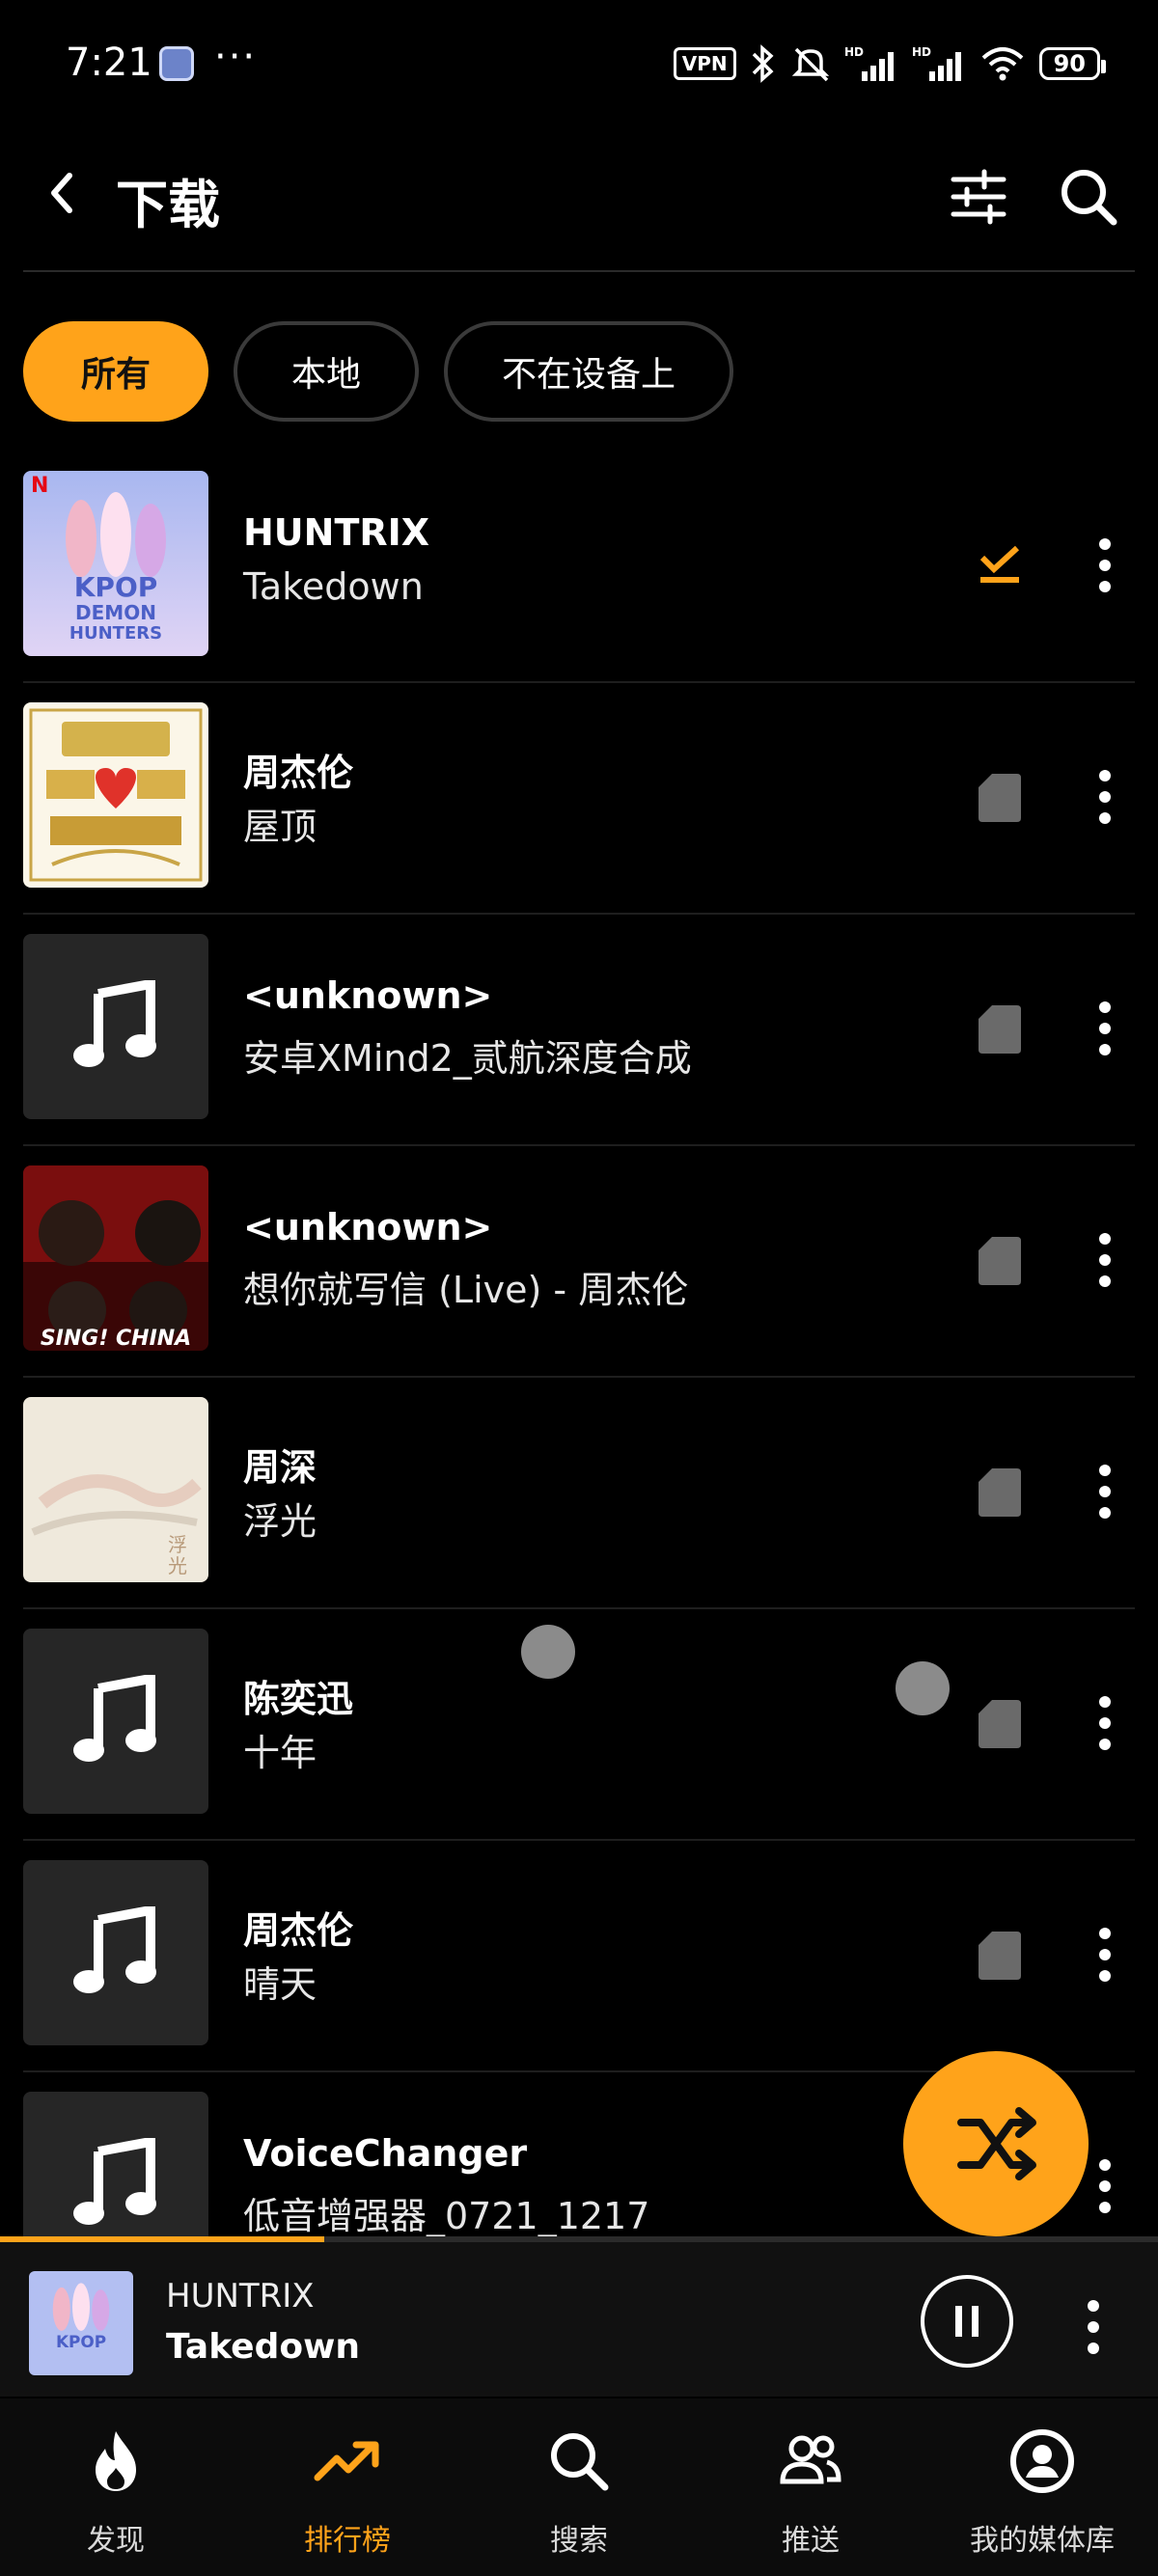 This screenshot has width=1158, height=2576. What do you see at coordinates (579, 1958) in the screenshot?
I see `list-item: 周杰伦 晴天` at bounding box center [579, 1958].